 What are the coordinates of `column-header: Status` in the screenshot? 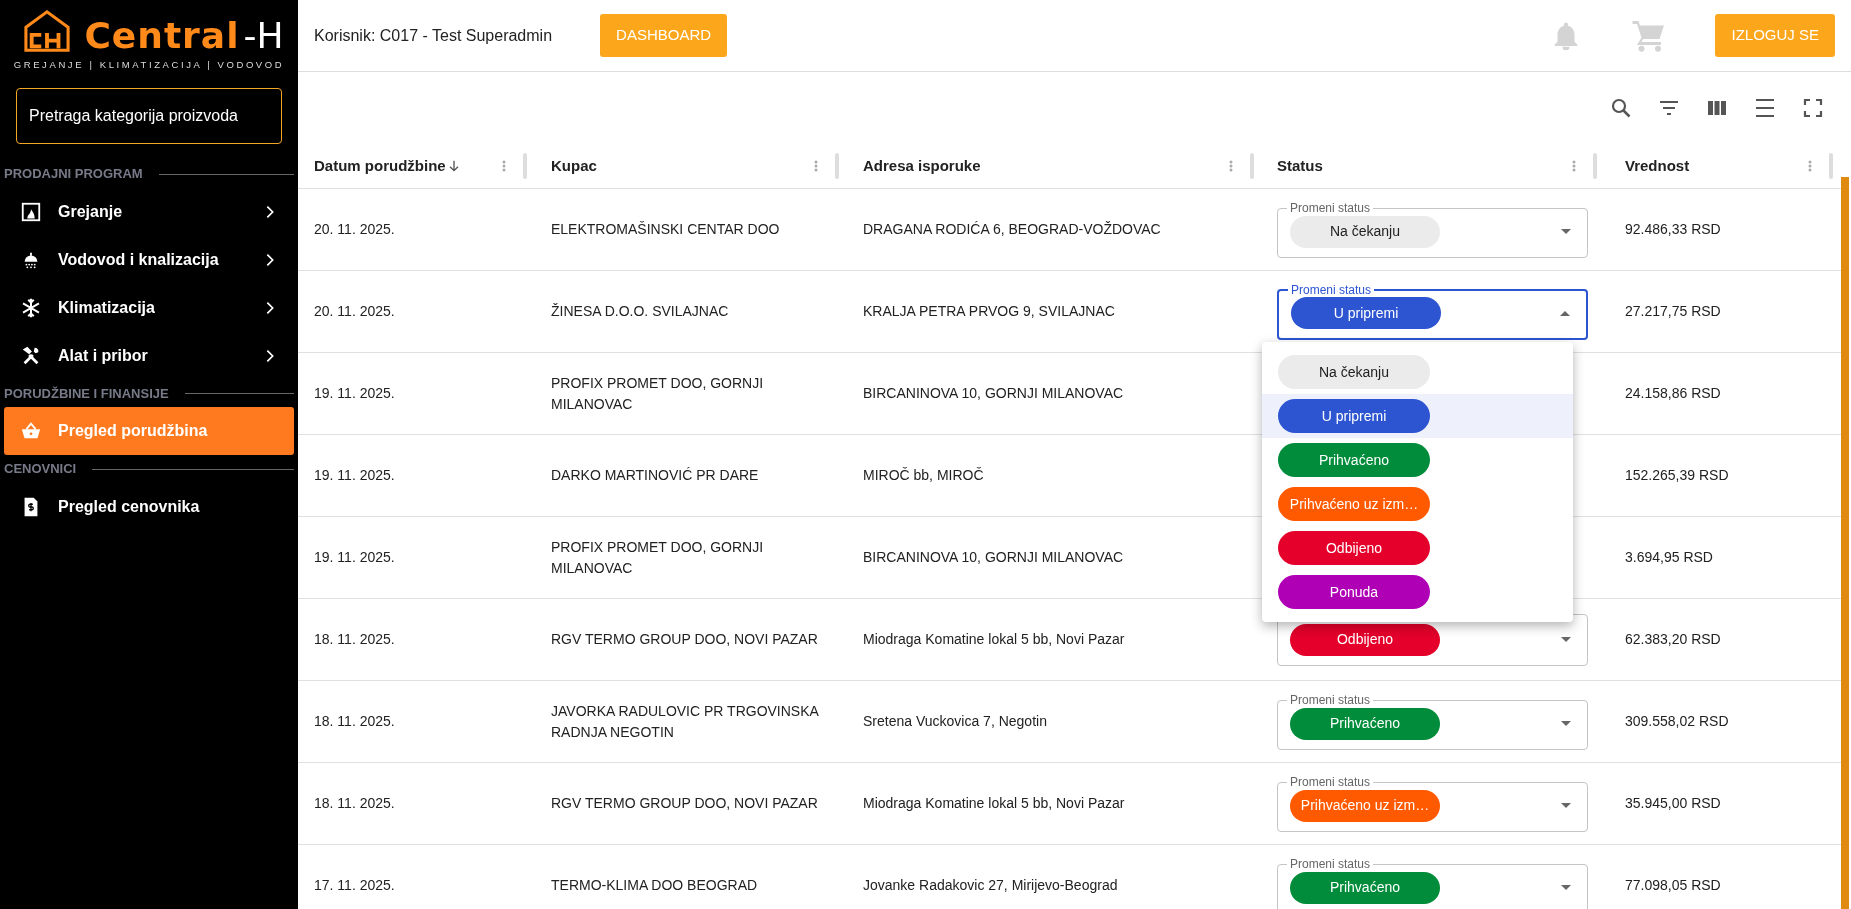 It's located at (1300, 166).